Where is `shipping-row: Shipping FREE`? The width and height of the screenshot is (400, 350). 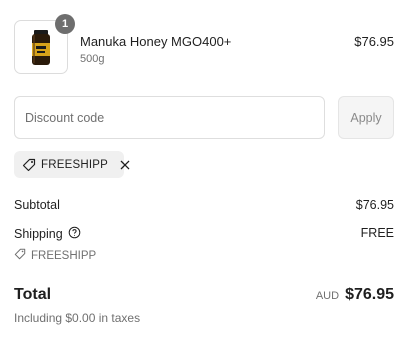 shipping-row: Shipping FREE is located at coordinates (204, 234).